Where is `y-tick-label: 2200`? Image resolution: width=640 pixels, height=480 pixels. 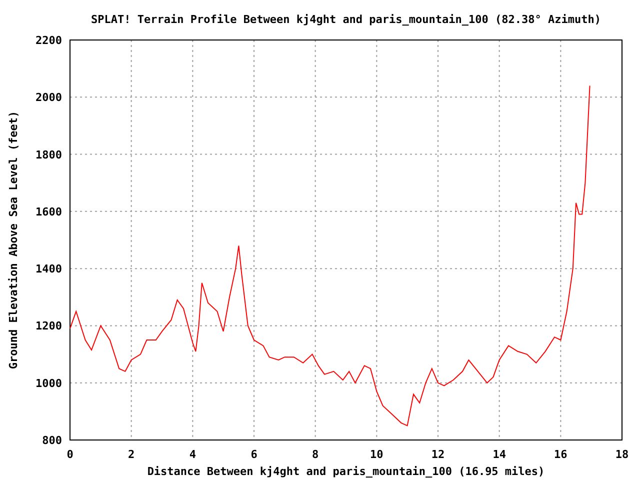
y-tick-label: 2200 is located at coordinates (49, 40).